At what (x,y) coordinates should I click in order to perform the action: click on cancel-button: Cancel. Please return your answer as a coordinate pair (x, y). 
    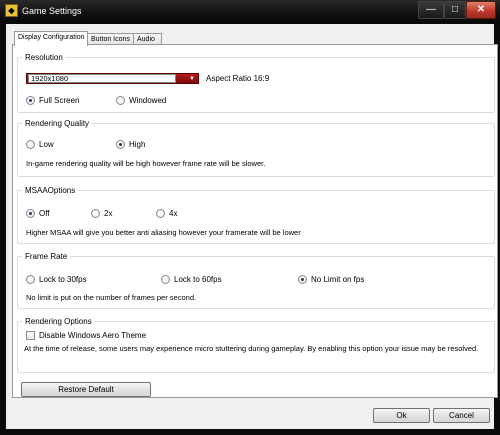
    Looking at the image, I should click on (461, 415).